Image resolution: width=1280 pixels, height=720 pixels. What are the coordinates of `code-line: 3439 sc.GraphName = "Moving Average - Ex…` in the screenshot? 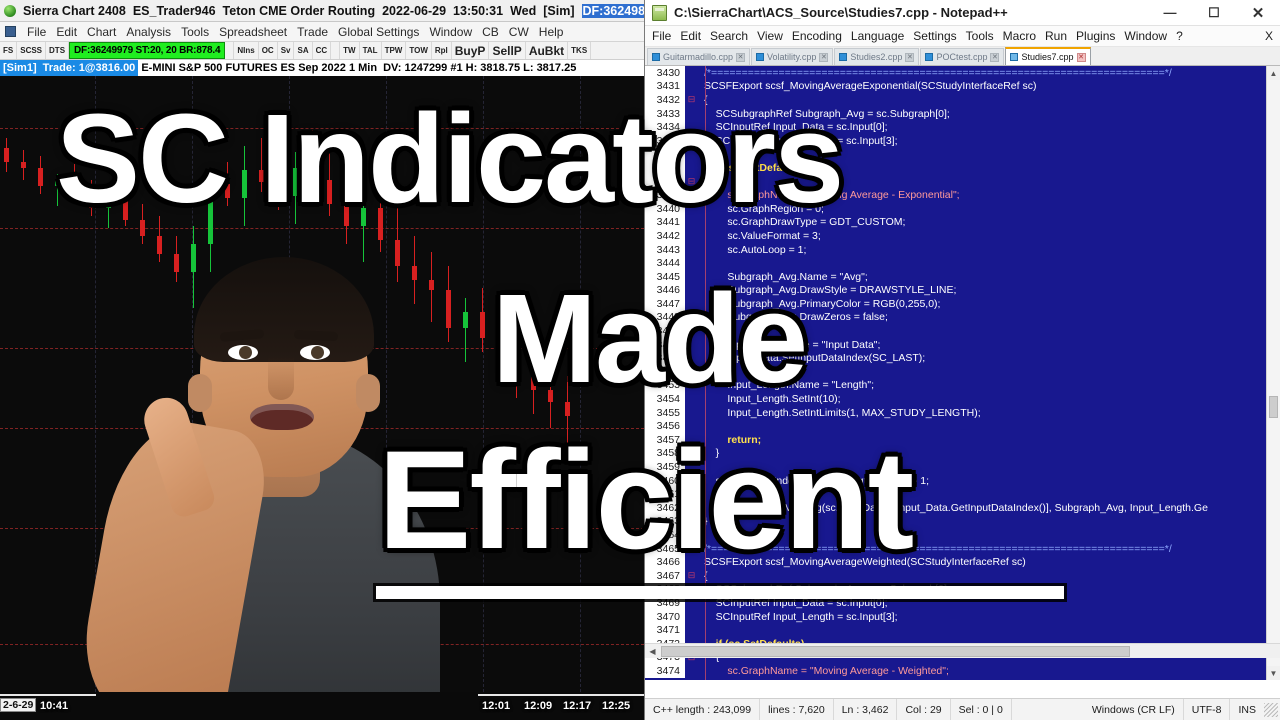 It's located at (955, 195).